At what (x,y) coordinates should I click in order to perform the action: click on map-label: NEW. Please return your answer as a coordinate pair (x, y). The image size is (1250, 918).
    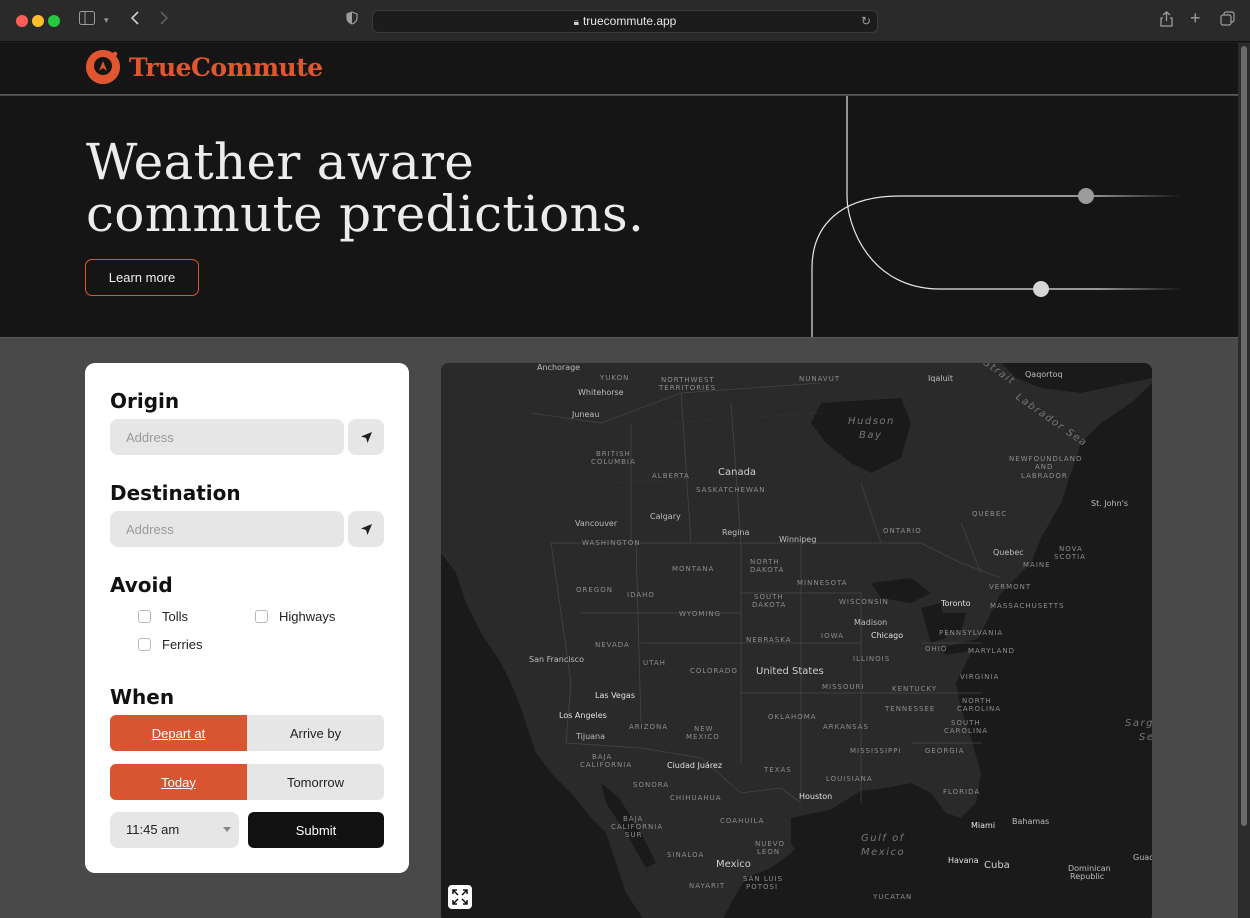
    Looking at the image, I should click on (704, 729).